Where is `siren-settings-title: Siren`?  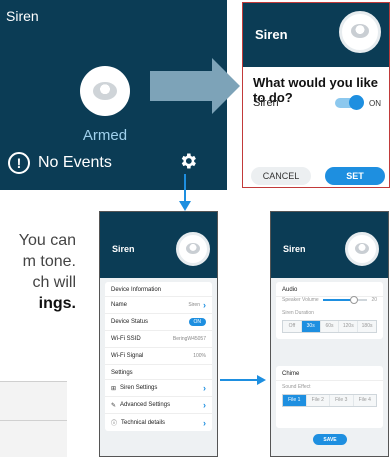 siren-settings-title: Siren is located at coordinates (294, 249).